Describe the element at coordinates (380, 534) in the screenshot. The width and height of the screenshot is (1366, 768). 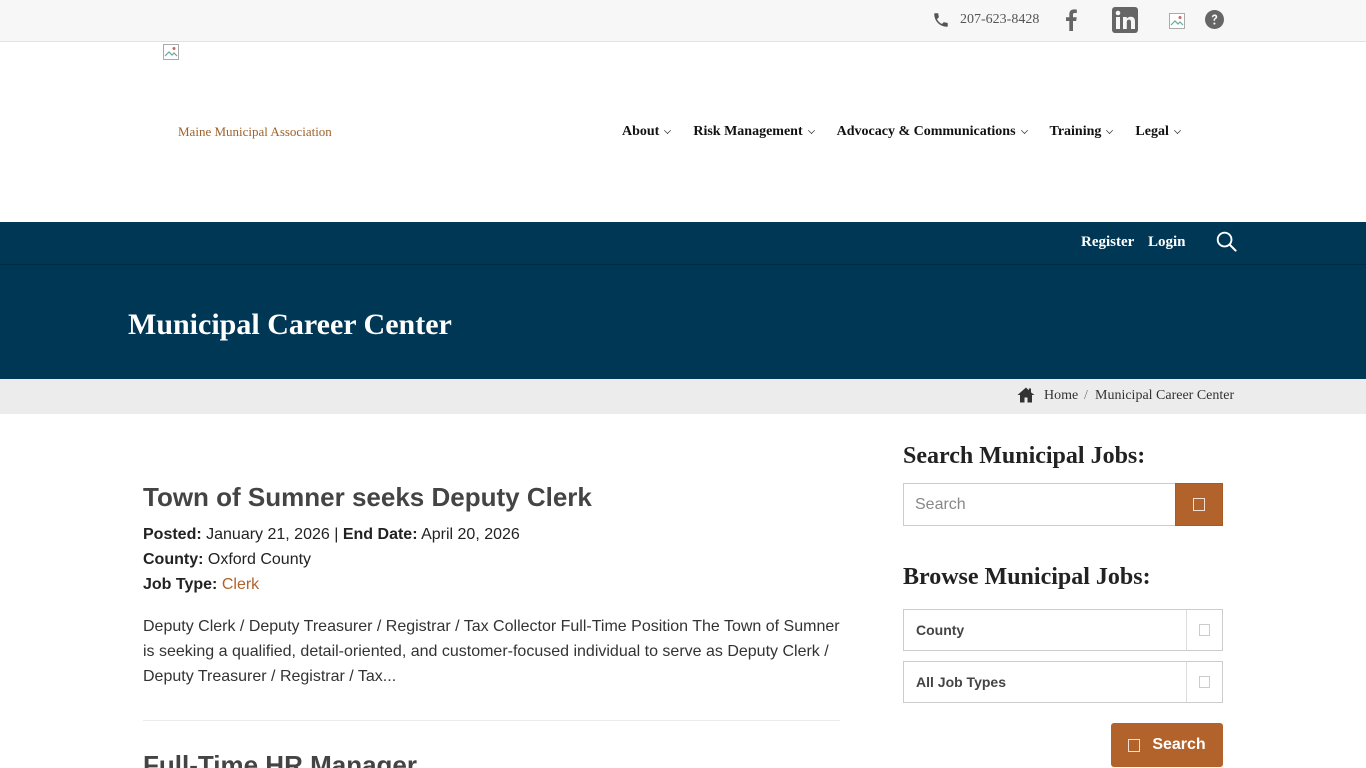
I see `end-date-label: End Date:` at that location.